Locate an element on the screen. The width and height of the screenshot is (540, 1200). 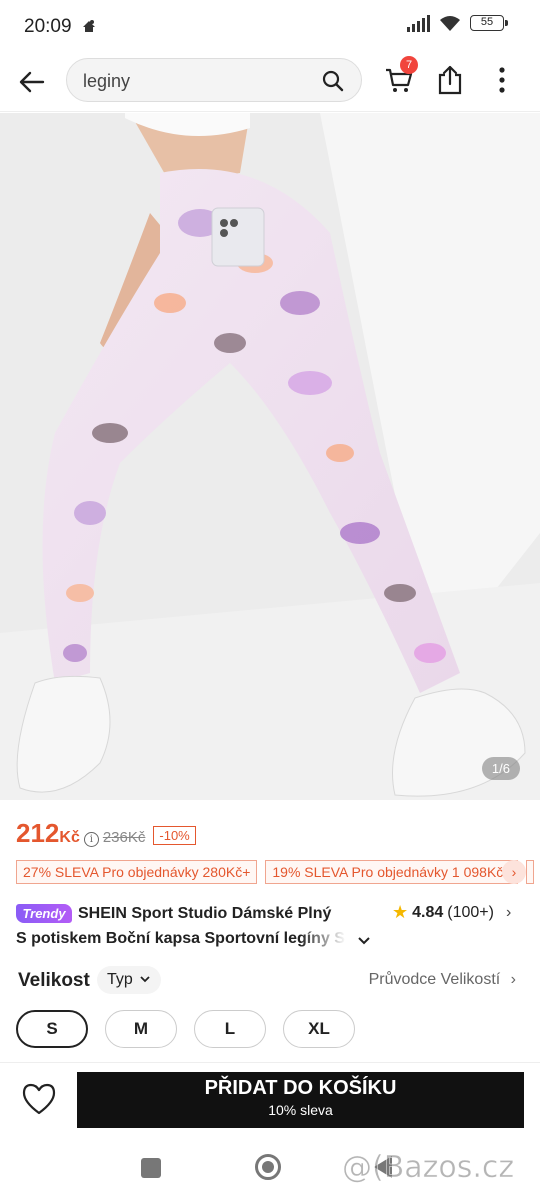
size-options: S M L XL is located at coordinates (185, 1029).